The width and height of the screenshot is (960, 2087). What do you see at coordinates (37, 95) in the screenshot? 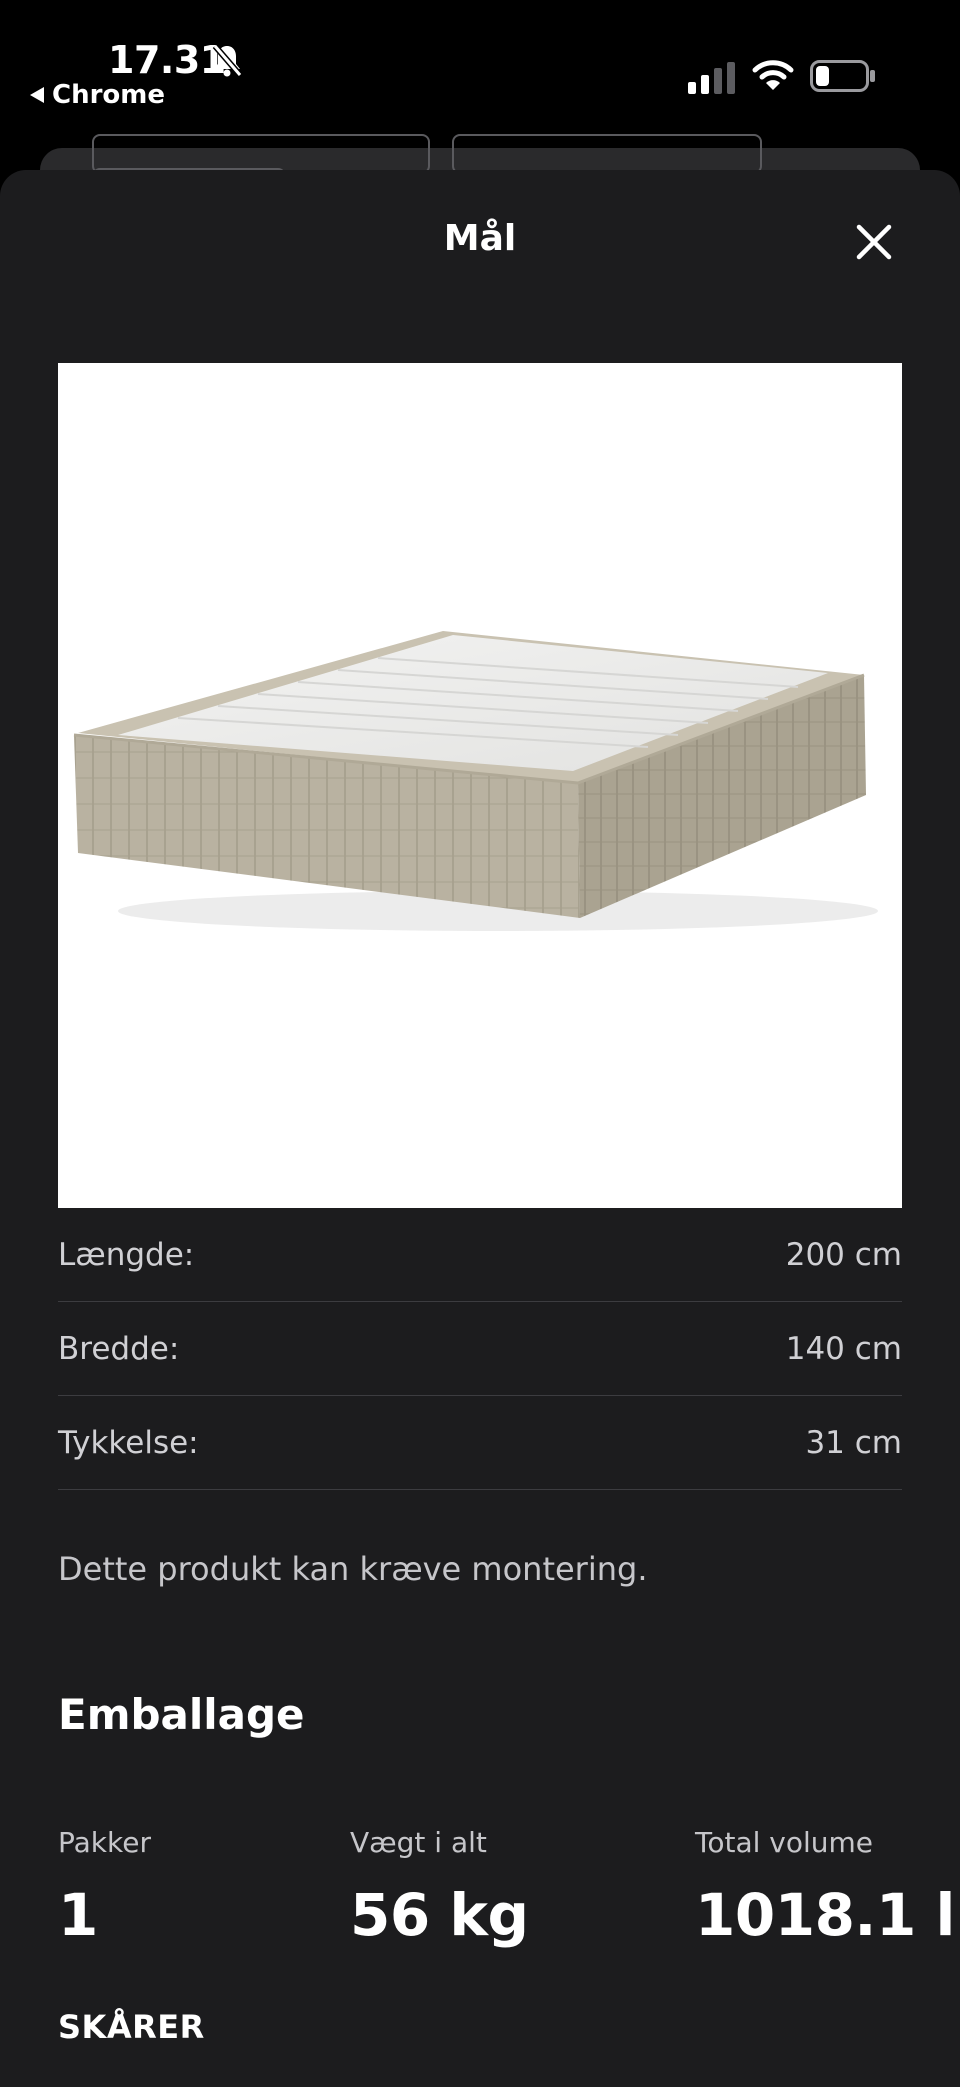
I see `back-arrow-icon` at bounding box center [37, 95].